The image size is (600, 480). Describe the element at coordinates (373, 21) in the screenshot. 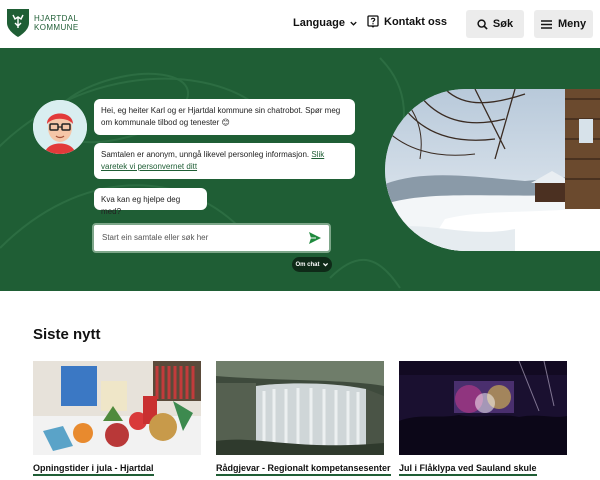

I see `question-box-icon` at that location.